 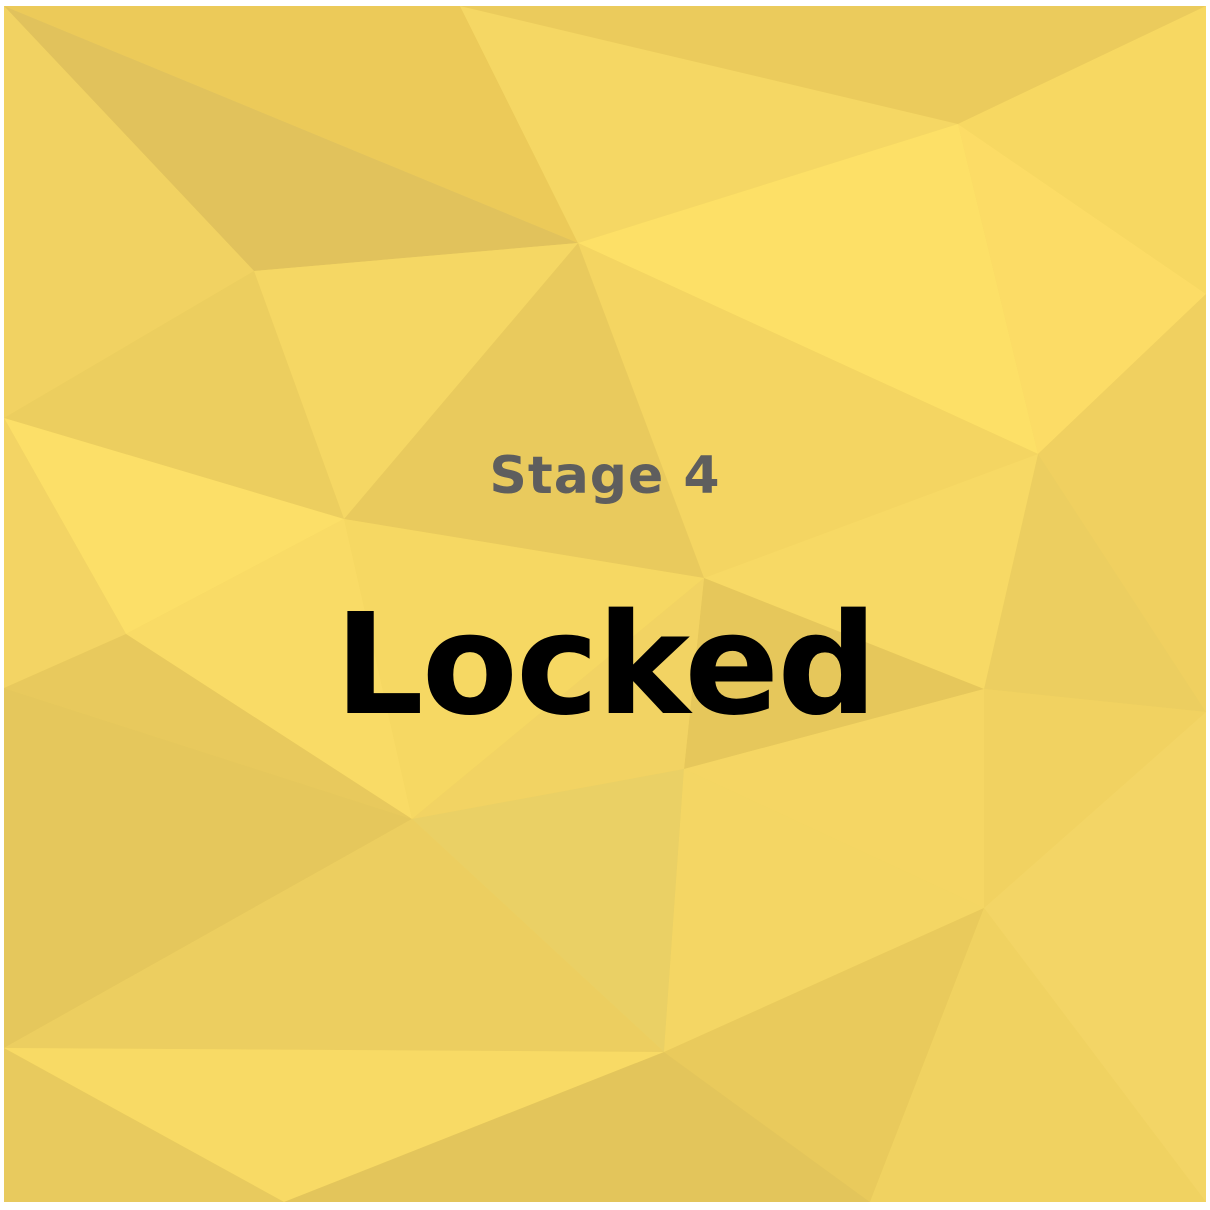 What do you see at coordinates (606, 665) in the screenshot?
I see `lock-status-label: Locked` at bounding box center [606, 665].